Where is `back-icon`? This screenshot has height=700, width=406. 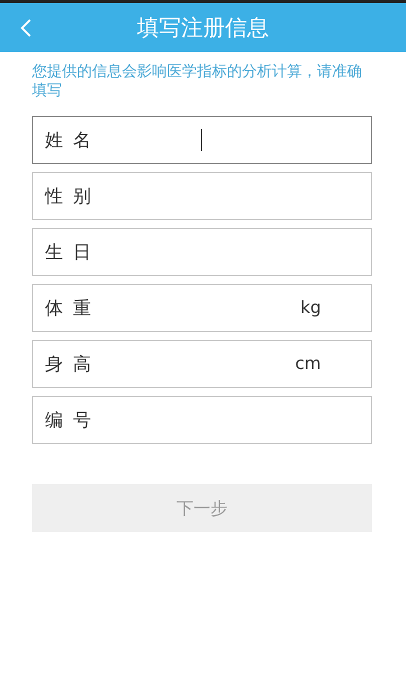
back-icon is located at coordinates (26, 28).